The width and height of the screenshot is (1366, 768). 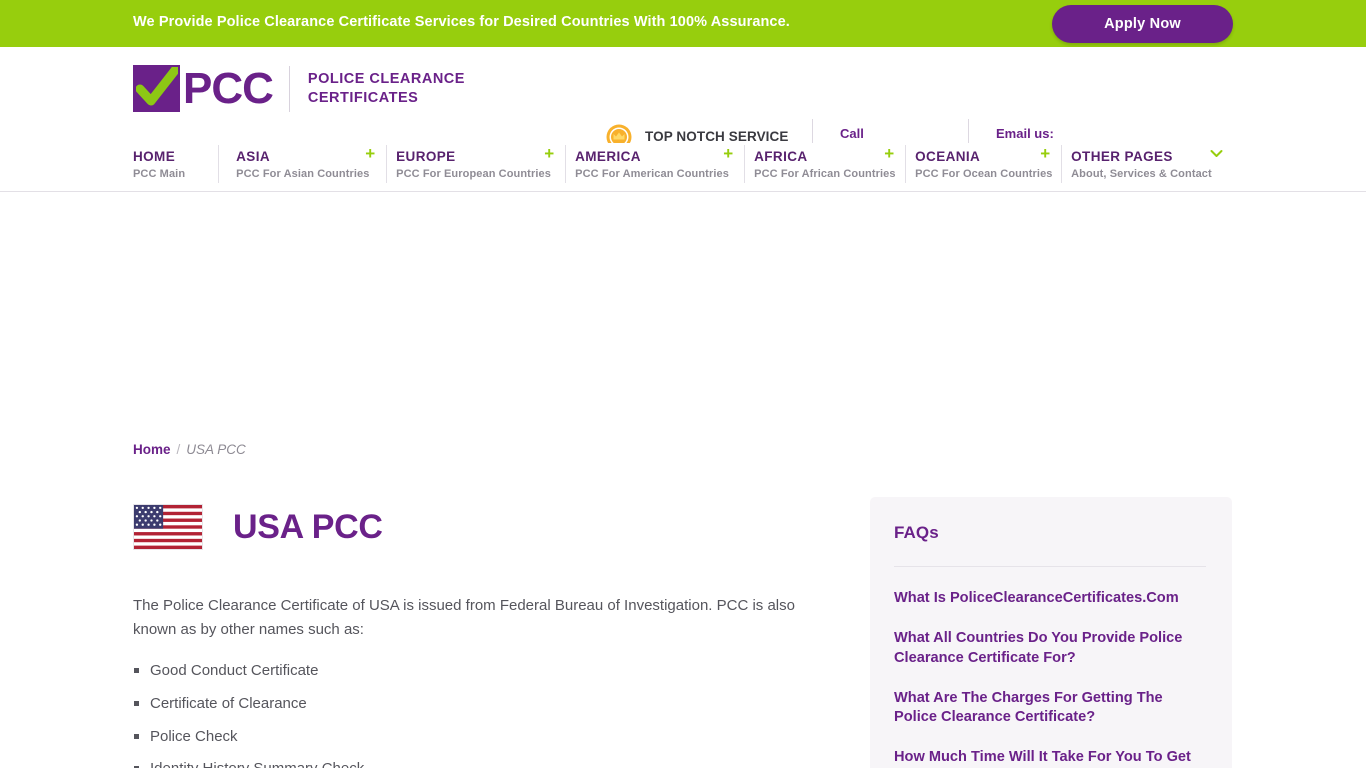 What do you see at coordinates (303, 173) in the screenshot?
I see `nav-item-desc: PCC For Asian Countries` at bounding box center [303, 173].